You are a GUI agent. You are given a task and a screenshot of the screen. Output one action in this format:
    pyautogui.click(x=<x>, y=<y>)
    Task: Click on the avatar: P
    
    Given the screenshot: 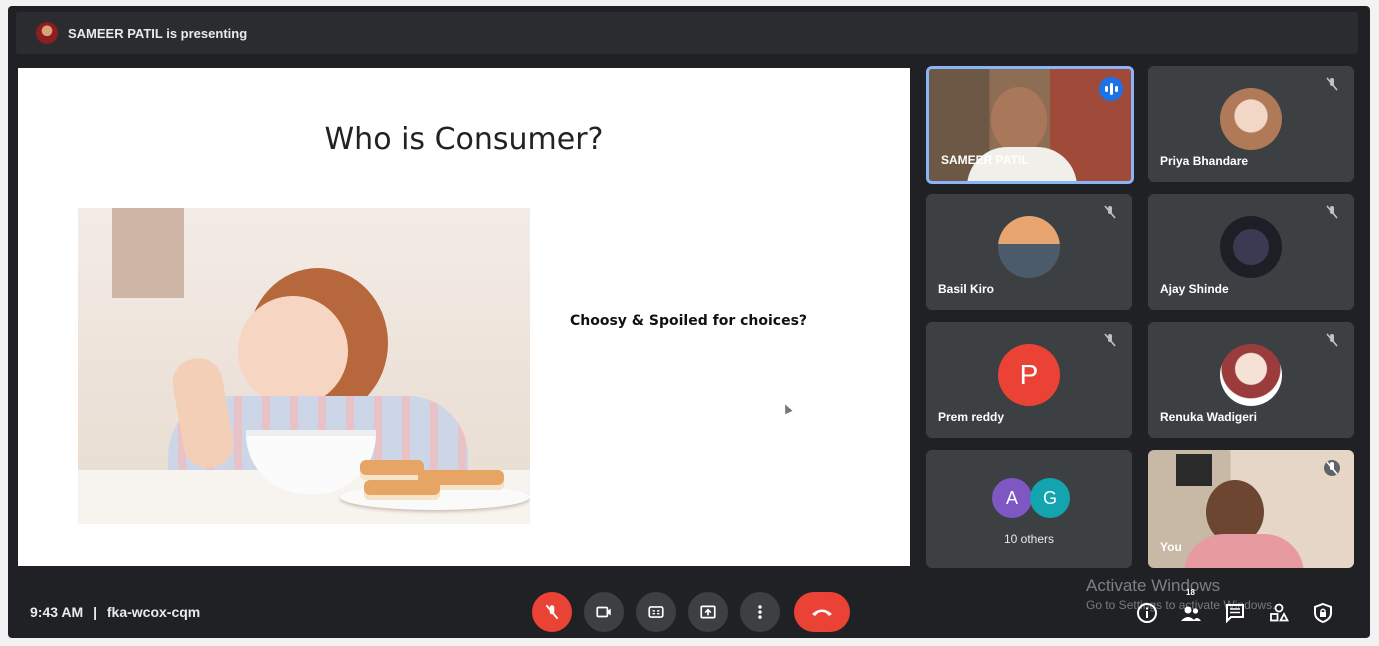 What is the action you would take?
    pyautogui.click(x=1029, y=375)
    